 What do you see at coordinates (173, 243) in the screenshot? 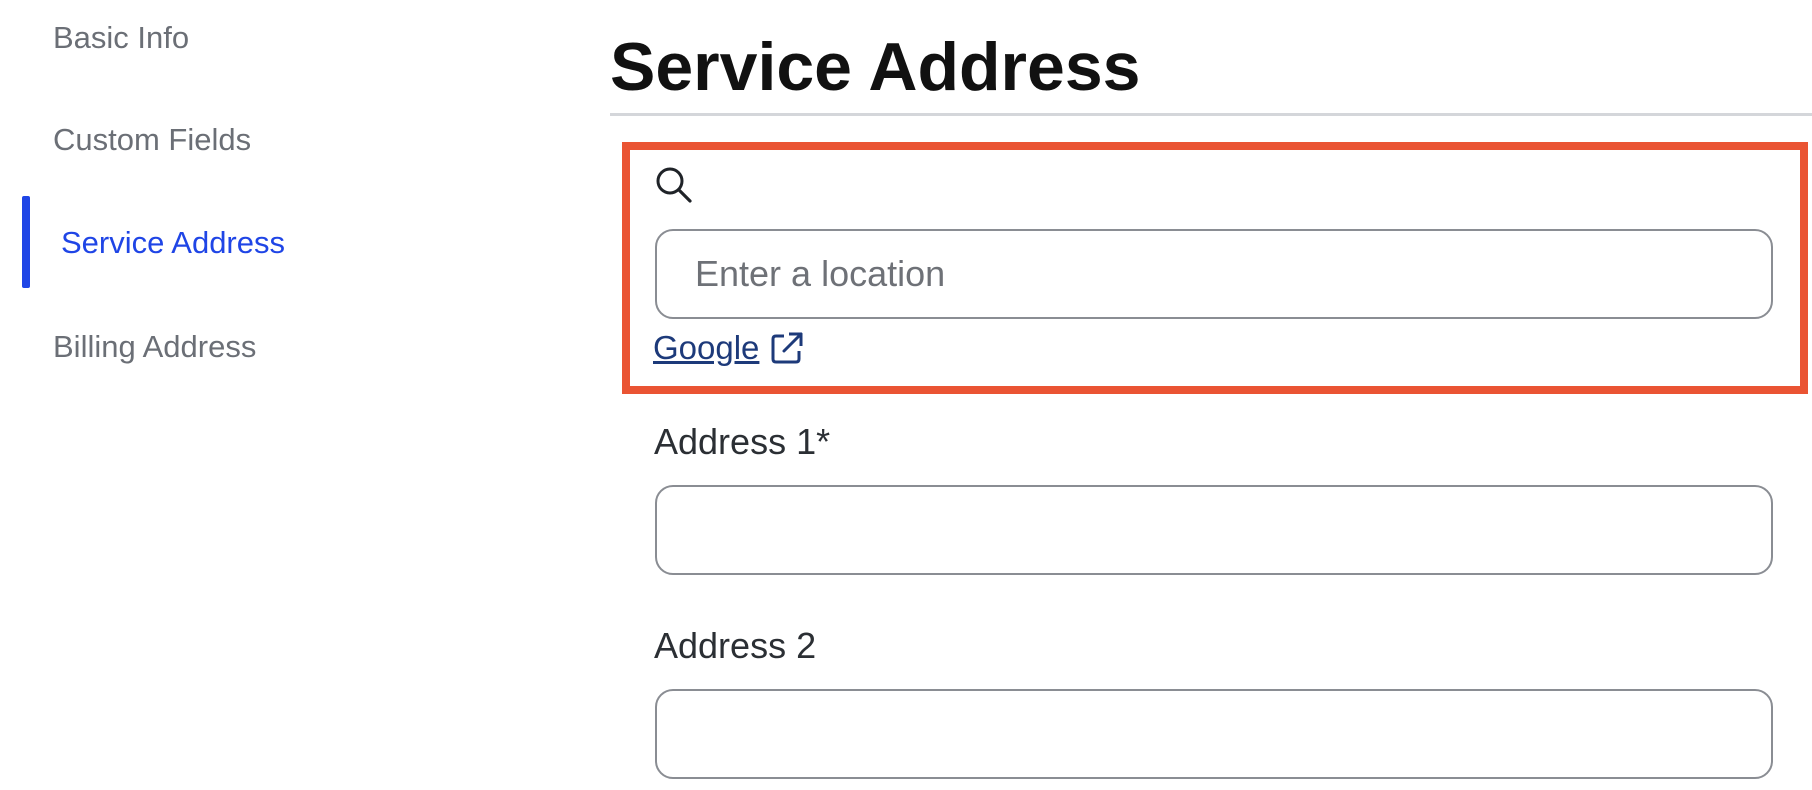
I see `sidebar-item-service-address: Service Address` at bounding box center [173, 243].